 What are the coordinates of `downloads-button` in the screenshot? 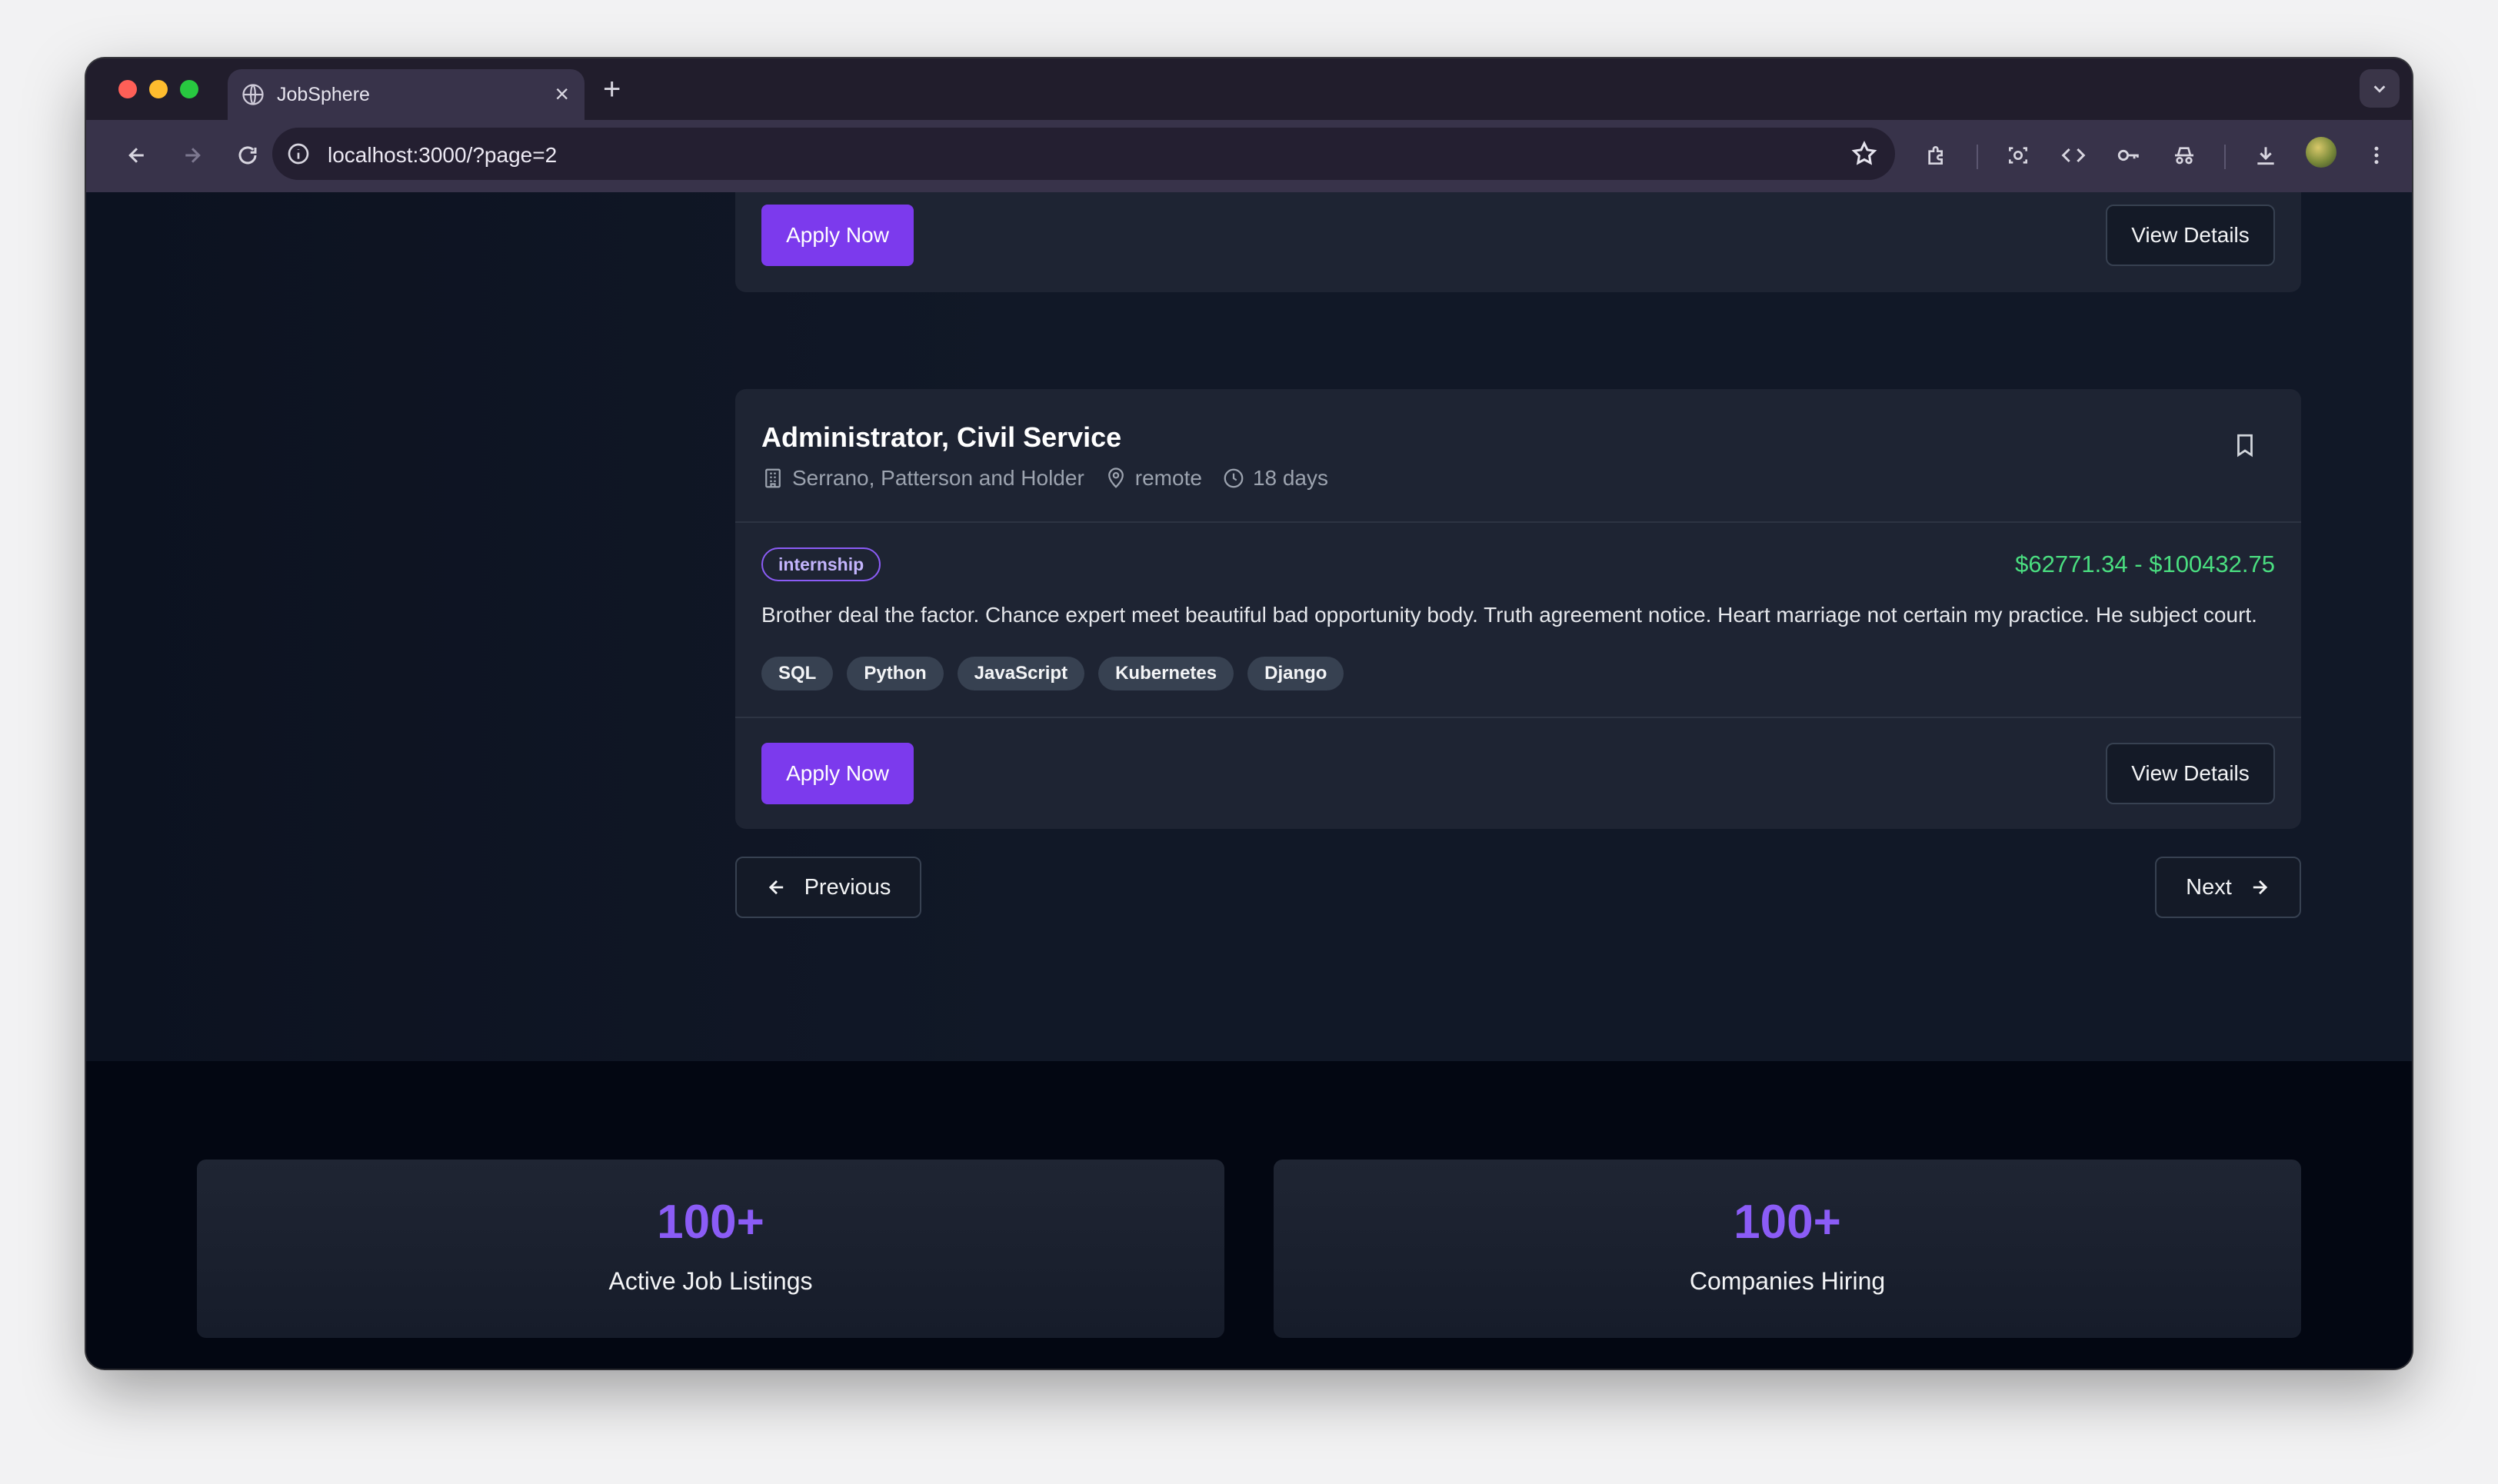 It's located at (2266, 155).